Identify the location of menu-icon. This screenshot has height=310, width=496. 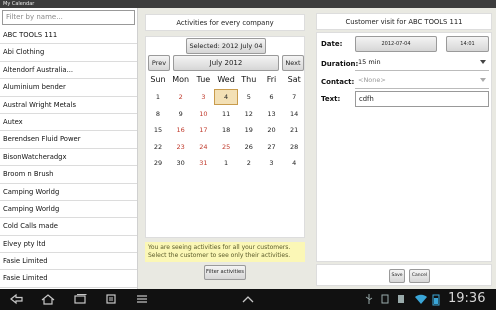
(111, 299).